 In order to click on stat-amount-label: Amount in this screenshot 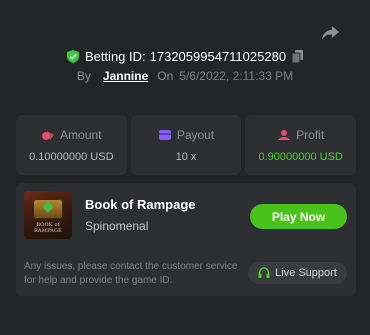, I will do `click(81, 134)`.